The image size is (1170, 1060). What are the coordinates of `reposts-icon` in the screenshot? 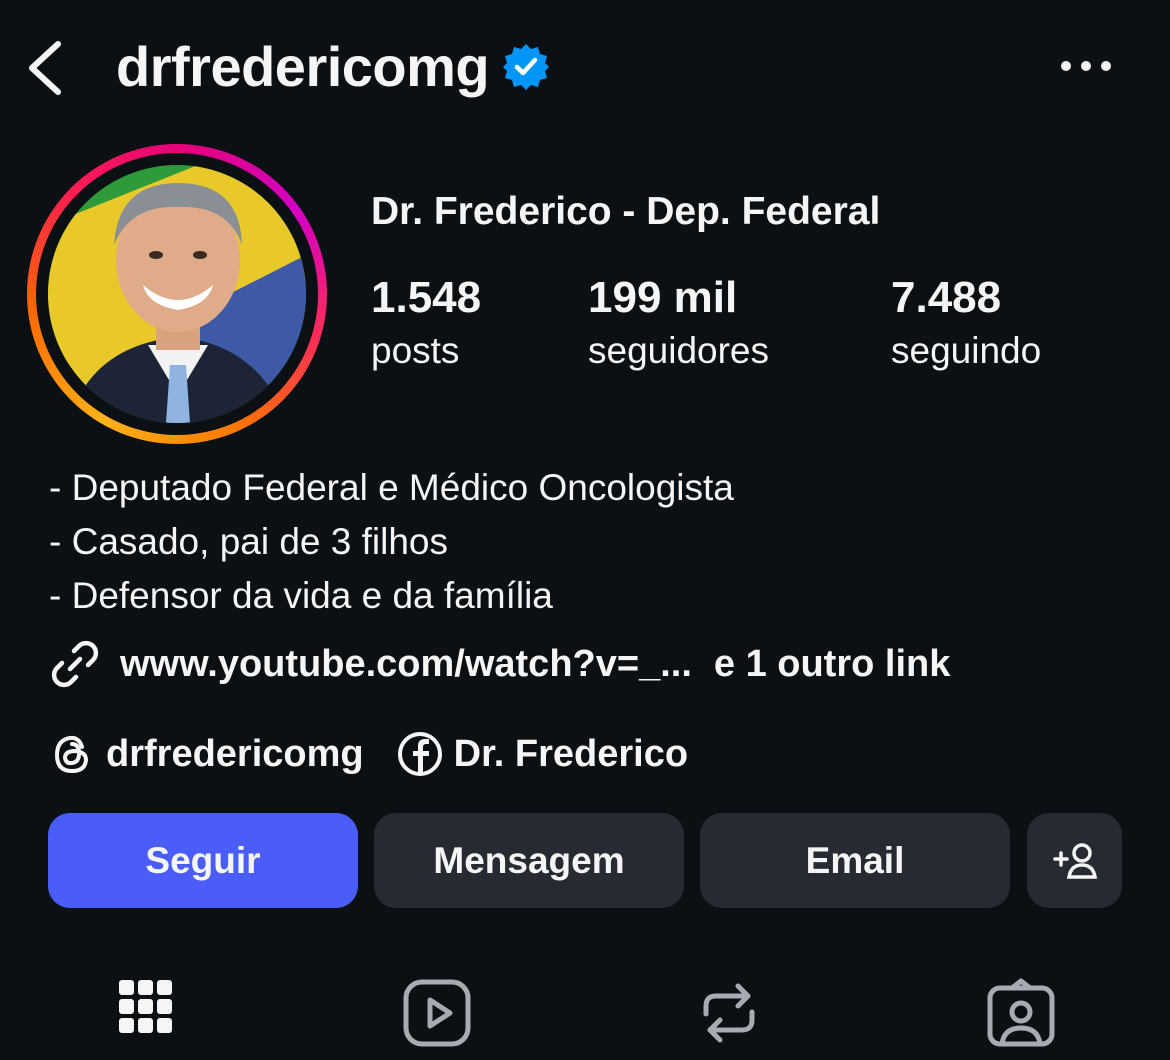 It's located at (729, 1013).